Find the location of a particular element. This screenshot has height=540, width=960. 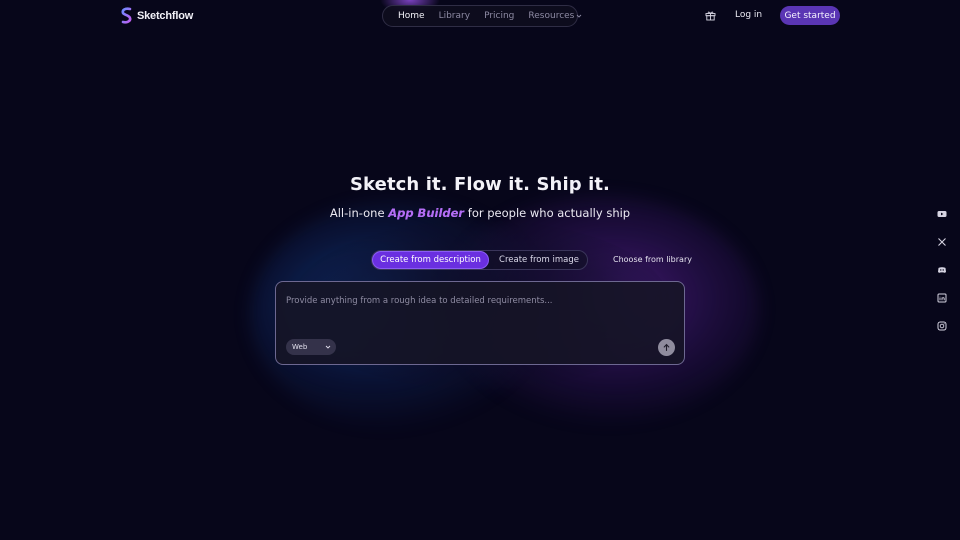

arrow-up-icon is located at coordinates (666, 347).